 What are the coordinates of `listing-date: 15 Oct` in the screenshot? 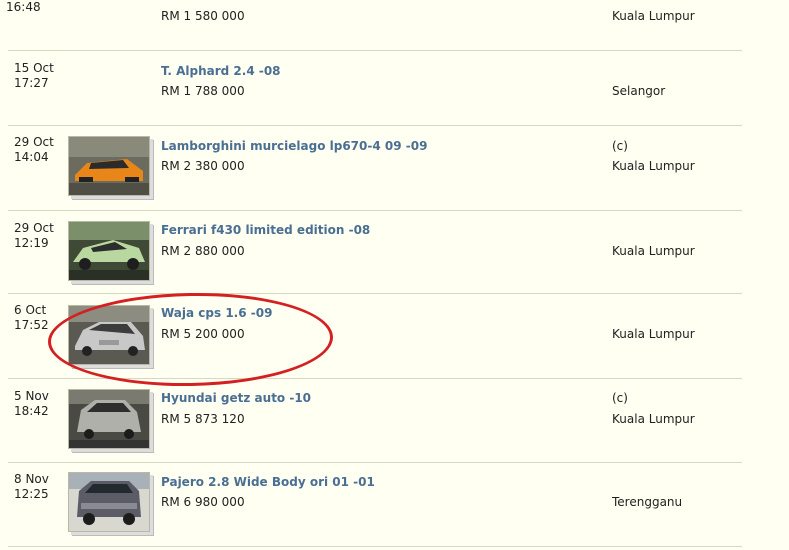 It's located at (34, 68).